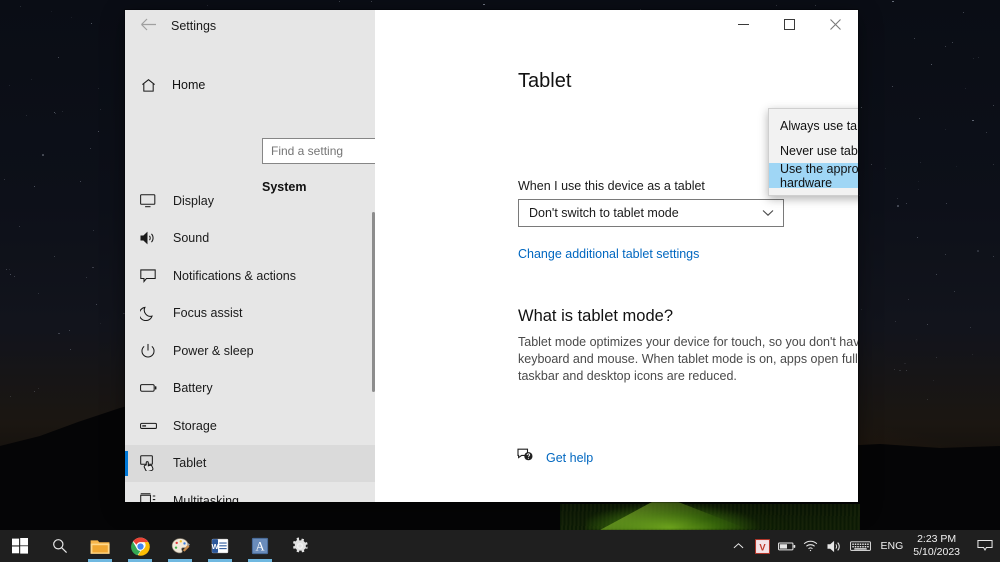 This screenshot has height=562, width=1000. Describe the element at coordinates (813, 125) in the screenshot. I see `dropdown-option-1: Always use tablet mode` at that location.